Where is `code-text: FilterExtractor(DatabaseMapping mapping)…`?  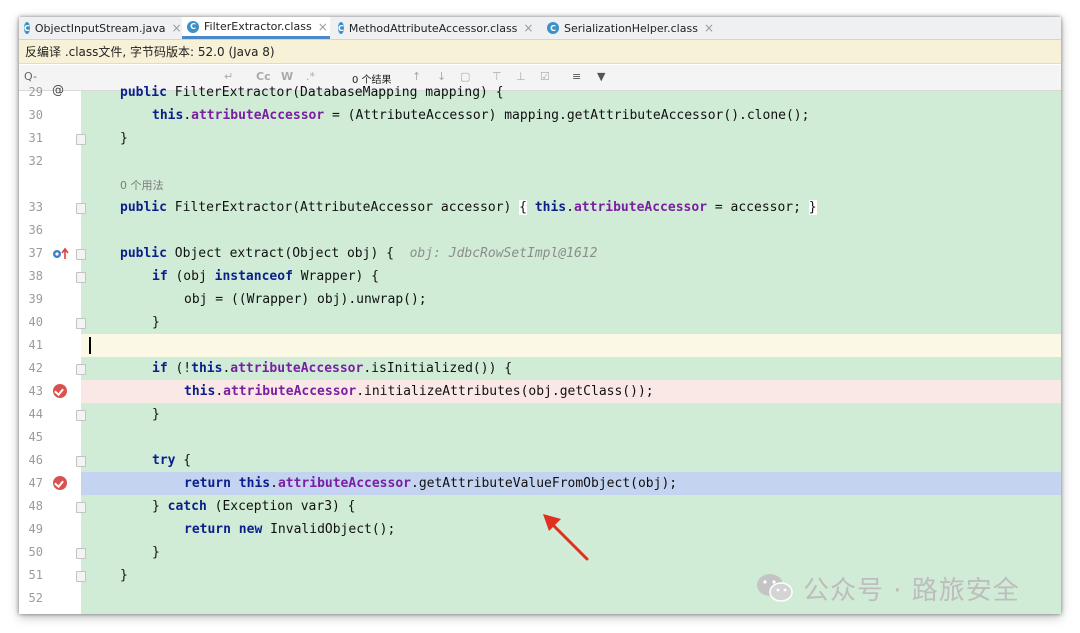
code-text: FilterExtractor(DatabaseMapping mapping)… is located at coordinates (335, 92).